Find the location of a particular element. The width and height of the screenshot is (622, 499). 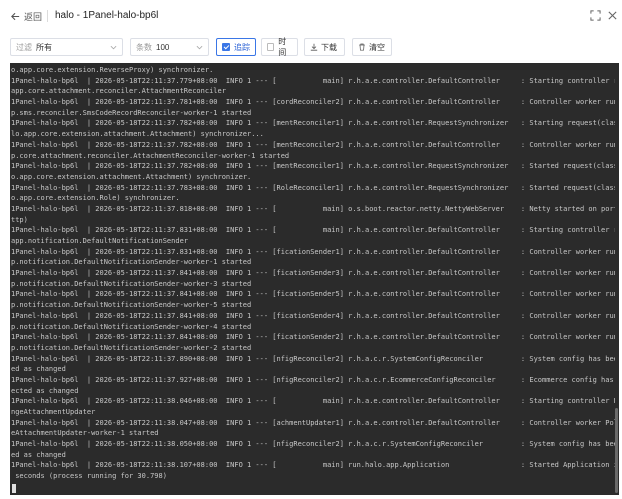

log-line: eAttachmentUpdater-worker-1 started is located at coordinates (85, 433).